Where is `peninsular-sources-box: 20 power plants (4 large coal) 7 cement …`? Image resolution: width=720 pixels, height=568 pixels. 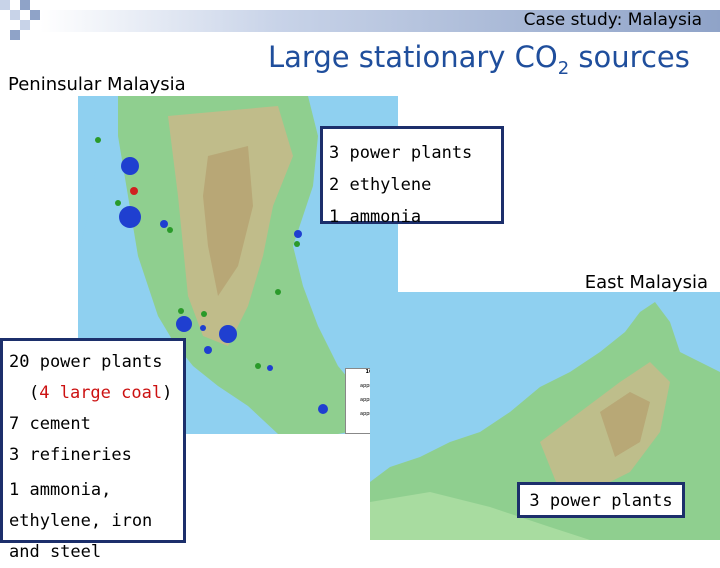
peninsular-sources-box: 20 power plants (4 large coal) 7 cement … is located at coordinates (93, 450).